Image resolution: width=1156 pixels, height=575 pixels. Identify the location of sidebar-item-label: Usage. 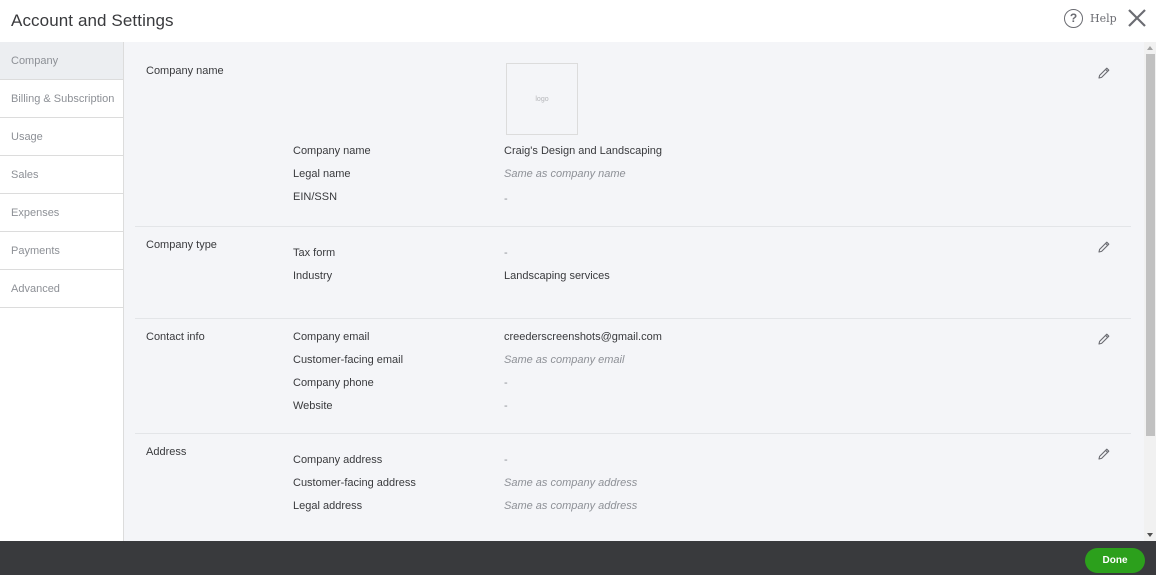
(27, 136).